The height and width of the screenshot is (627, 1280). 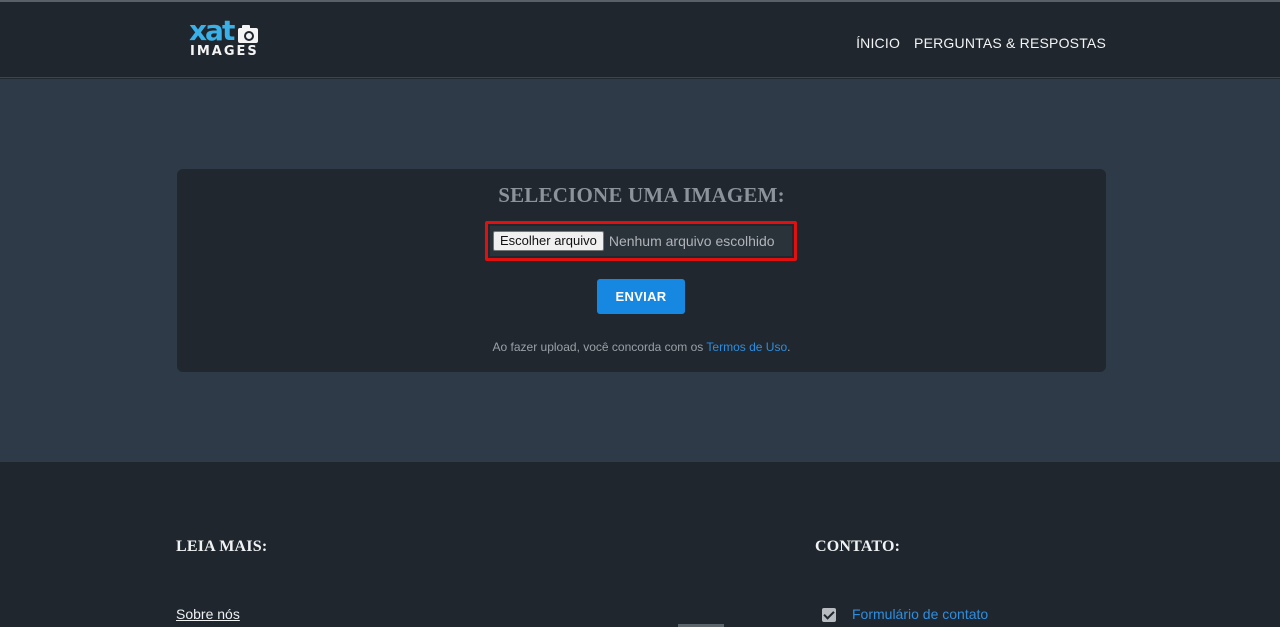 I want to click on terms-suffix: ., so click(x=789, y=347).